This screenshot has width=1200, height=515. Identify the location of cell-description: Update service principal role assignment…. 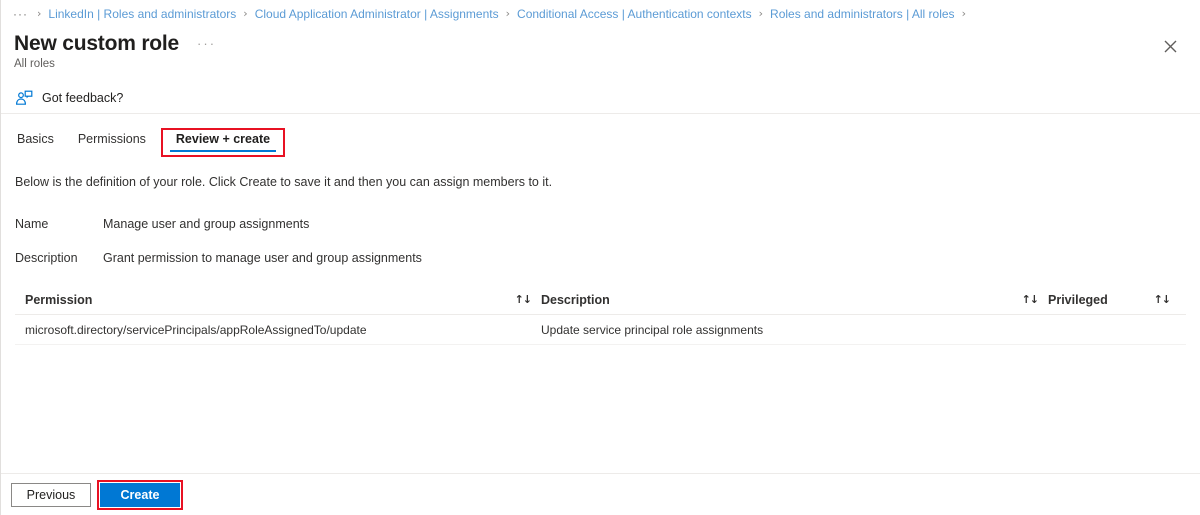
(794, 330).